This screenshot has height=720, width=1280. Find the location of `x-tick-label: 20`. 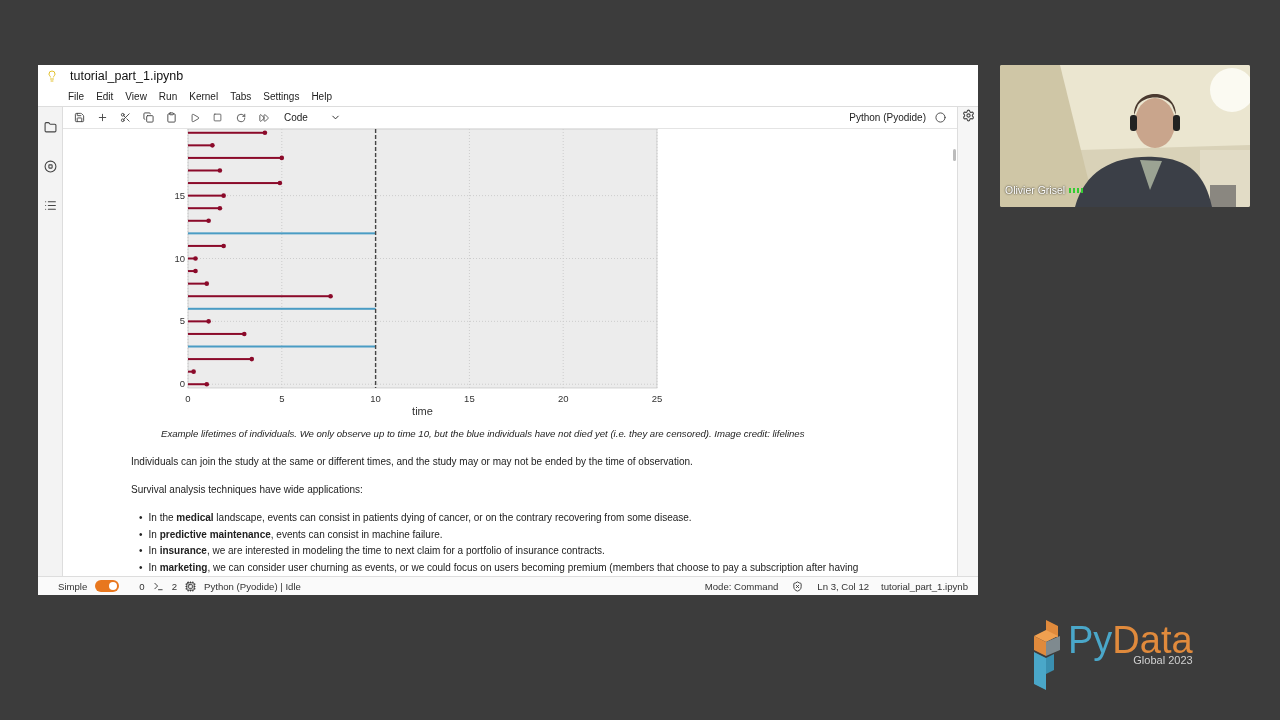

x-tick-label: 20 is located at coordinates (563, 398).